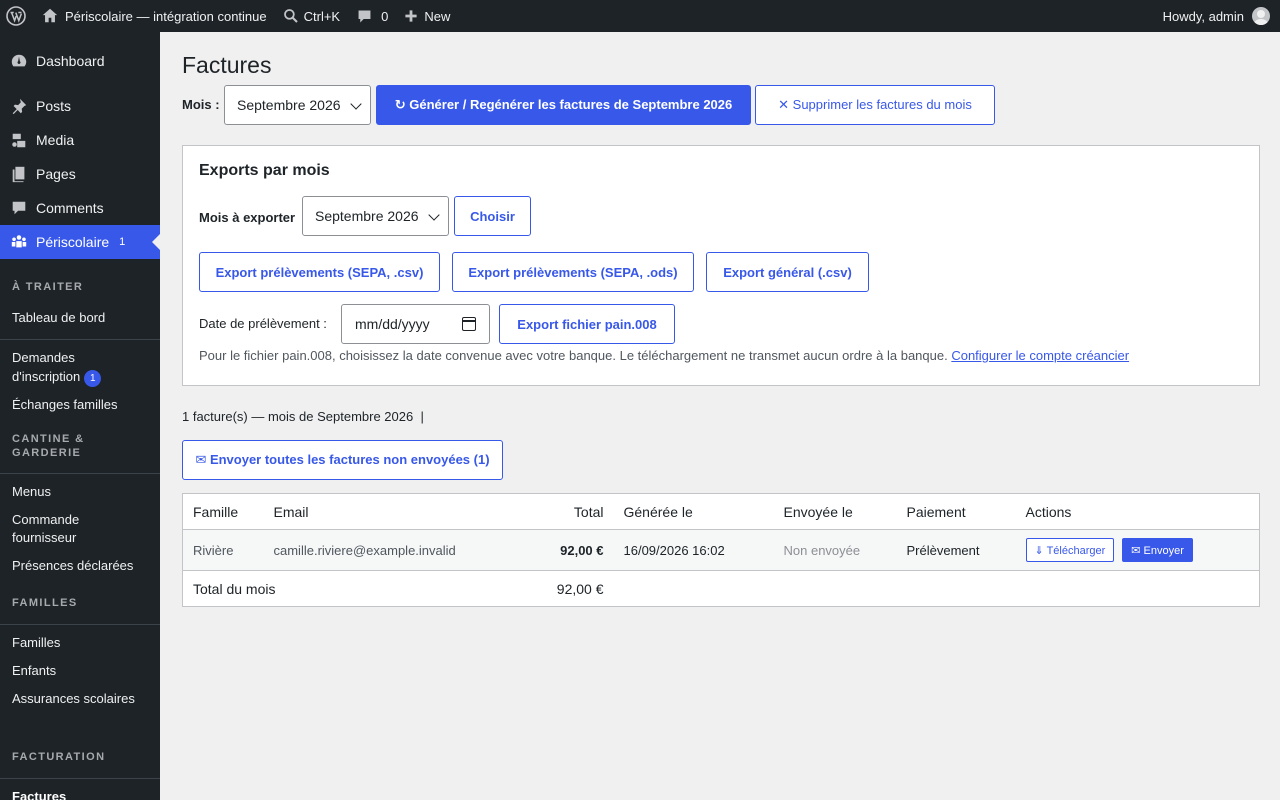 The height and width of the screenshot is (800, 1280). I want to click on submenu-label: d'inscription, so click(46, 376).